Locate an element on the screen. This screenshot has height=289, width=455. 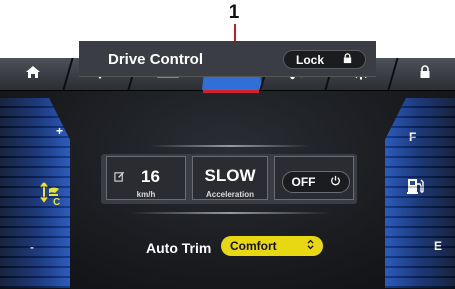
page-title: Drive Control is located at coordinates (156, 59).